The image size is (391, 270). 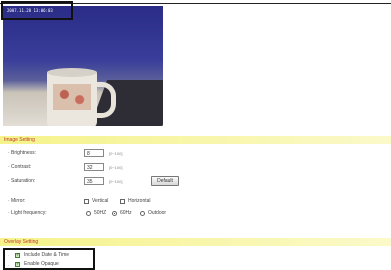 I want to click on freq-outdoor-radio, so click(x=142, y=213).